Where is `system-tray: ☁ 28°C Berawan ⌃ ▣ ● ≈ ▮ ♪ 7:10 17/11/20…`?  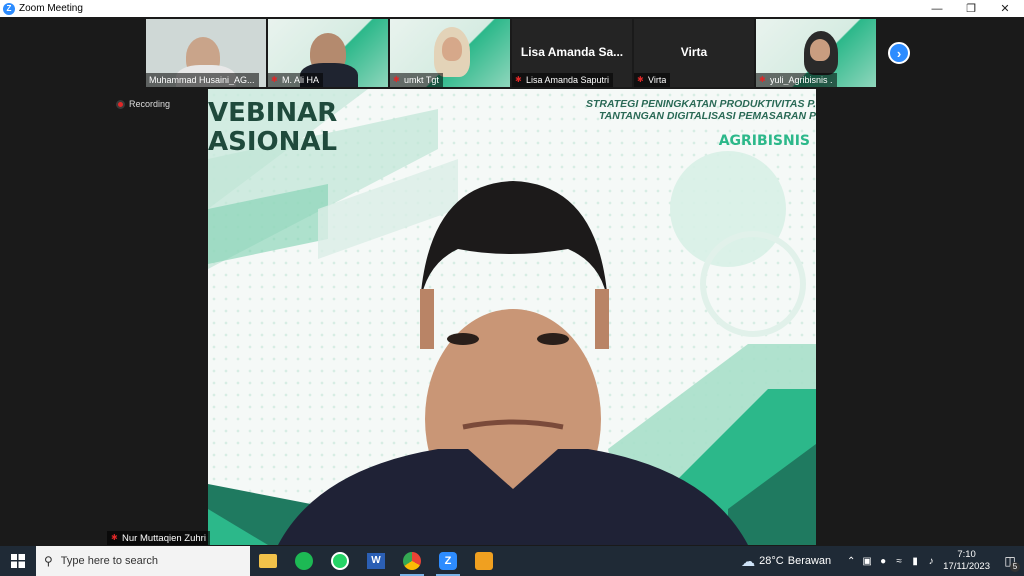 system-tray: ☁ 28°C Berawan ⌃ ▣ ● ≈ ▮ ♪ 7:10 17/11/20… is located at coordinates (882, 561).